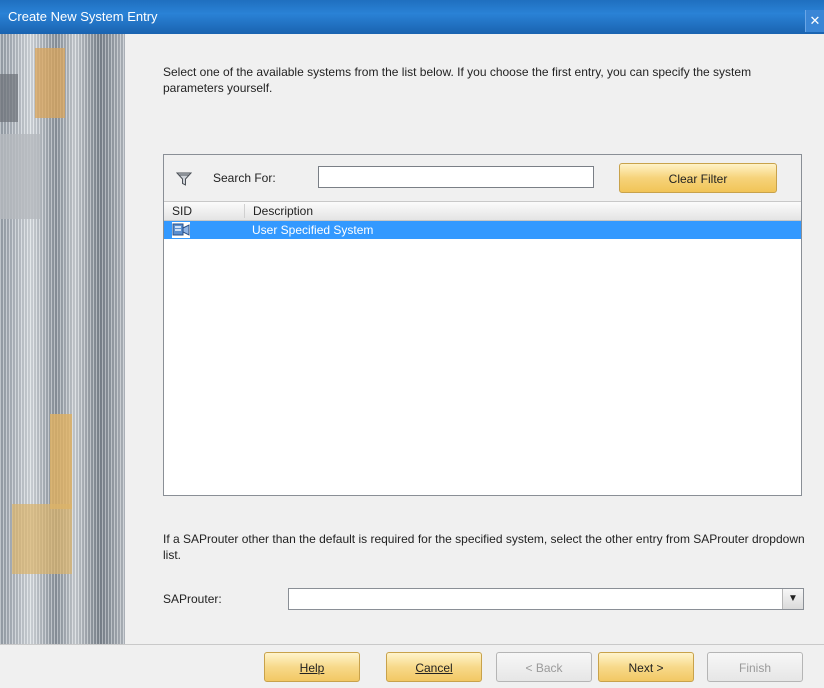 The width and height of the screenshot is (824, 688). I want to click on column-header-sid: SID, so click(182, 211).